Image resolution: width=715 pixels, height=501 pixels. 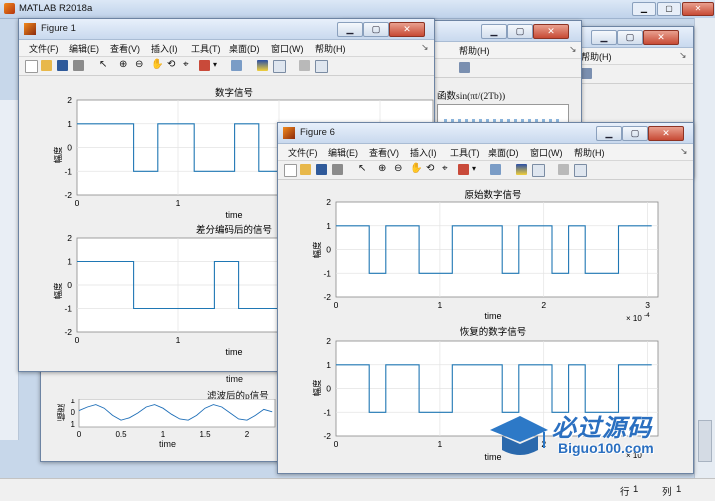 What do you see at coordinates (519, 429) in the screenshot?
I see `cap-board` at bounding box center [519, 429].